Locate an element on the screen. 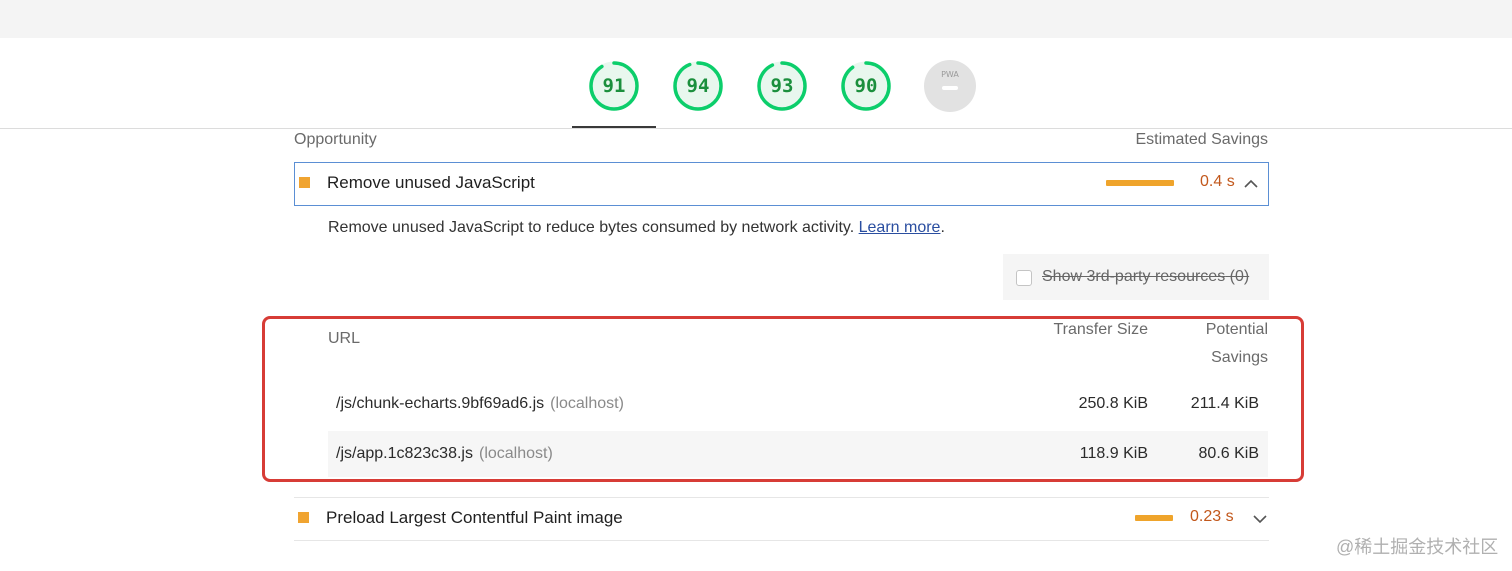 This screenshot has height=571, width=1512. third-party-count: (0) is located at coordinates (1237, 276).